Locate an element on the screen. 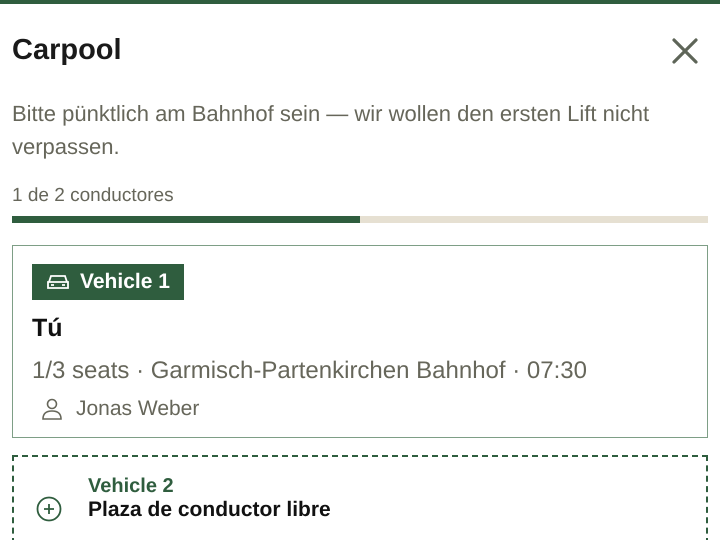 The image size is (720, 540). slot-status: Plaza de conductor libre is located at coordinates (209, 510).